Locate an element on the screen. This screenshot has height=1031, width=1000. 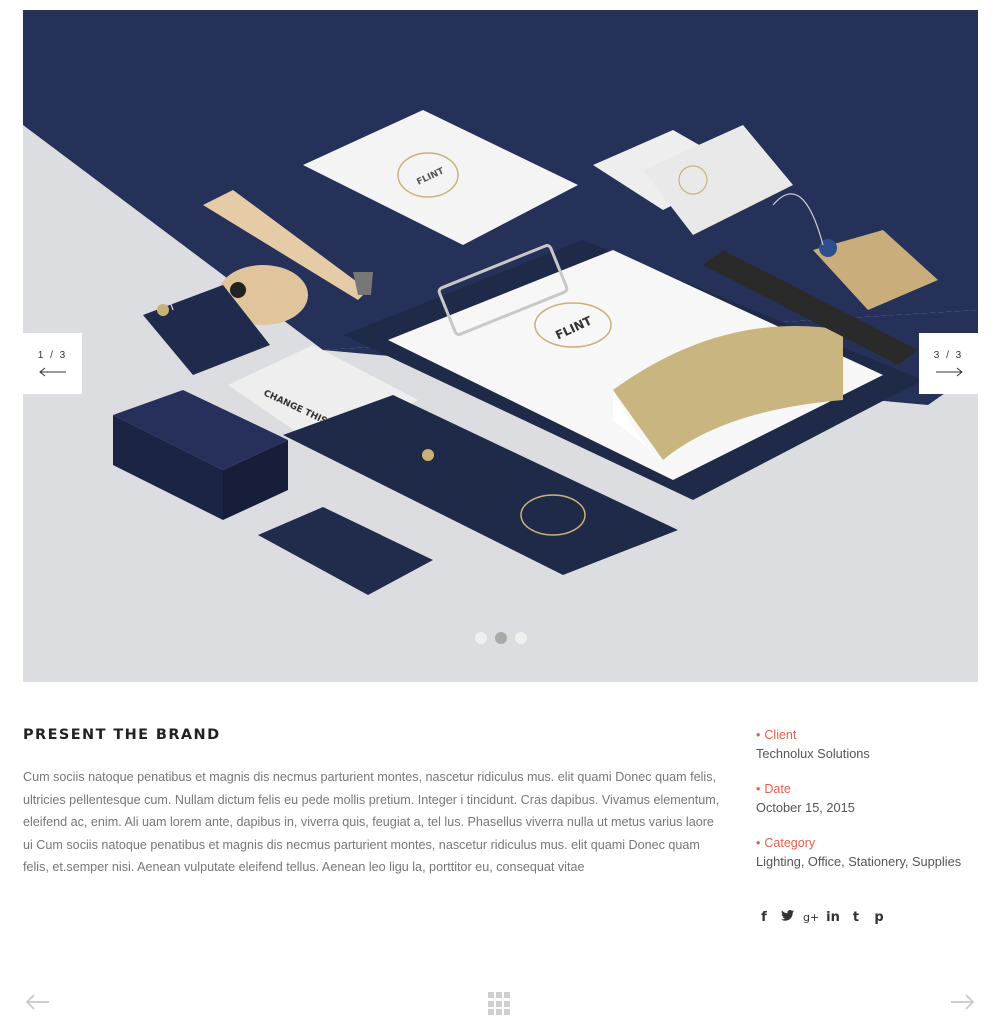
slider-prev-button: 1 / 3 is located at coordinates (52, 363).